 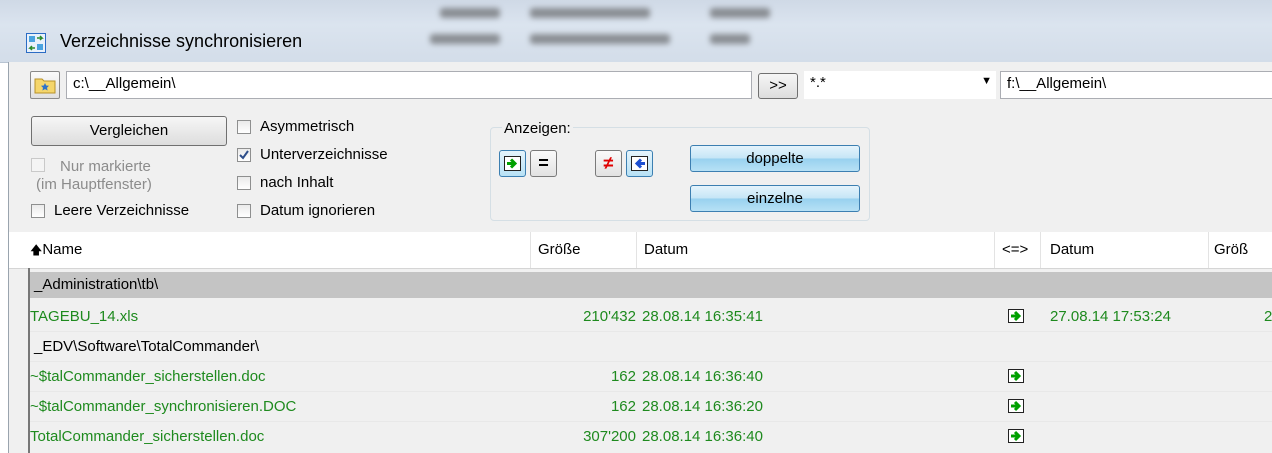 What do you see at coordinates (36, 250) in the screenshot?
I see `sort-up-arrow-icon: 🡅` at bounding box center [36, 250].